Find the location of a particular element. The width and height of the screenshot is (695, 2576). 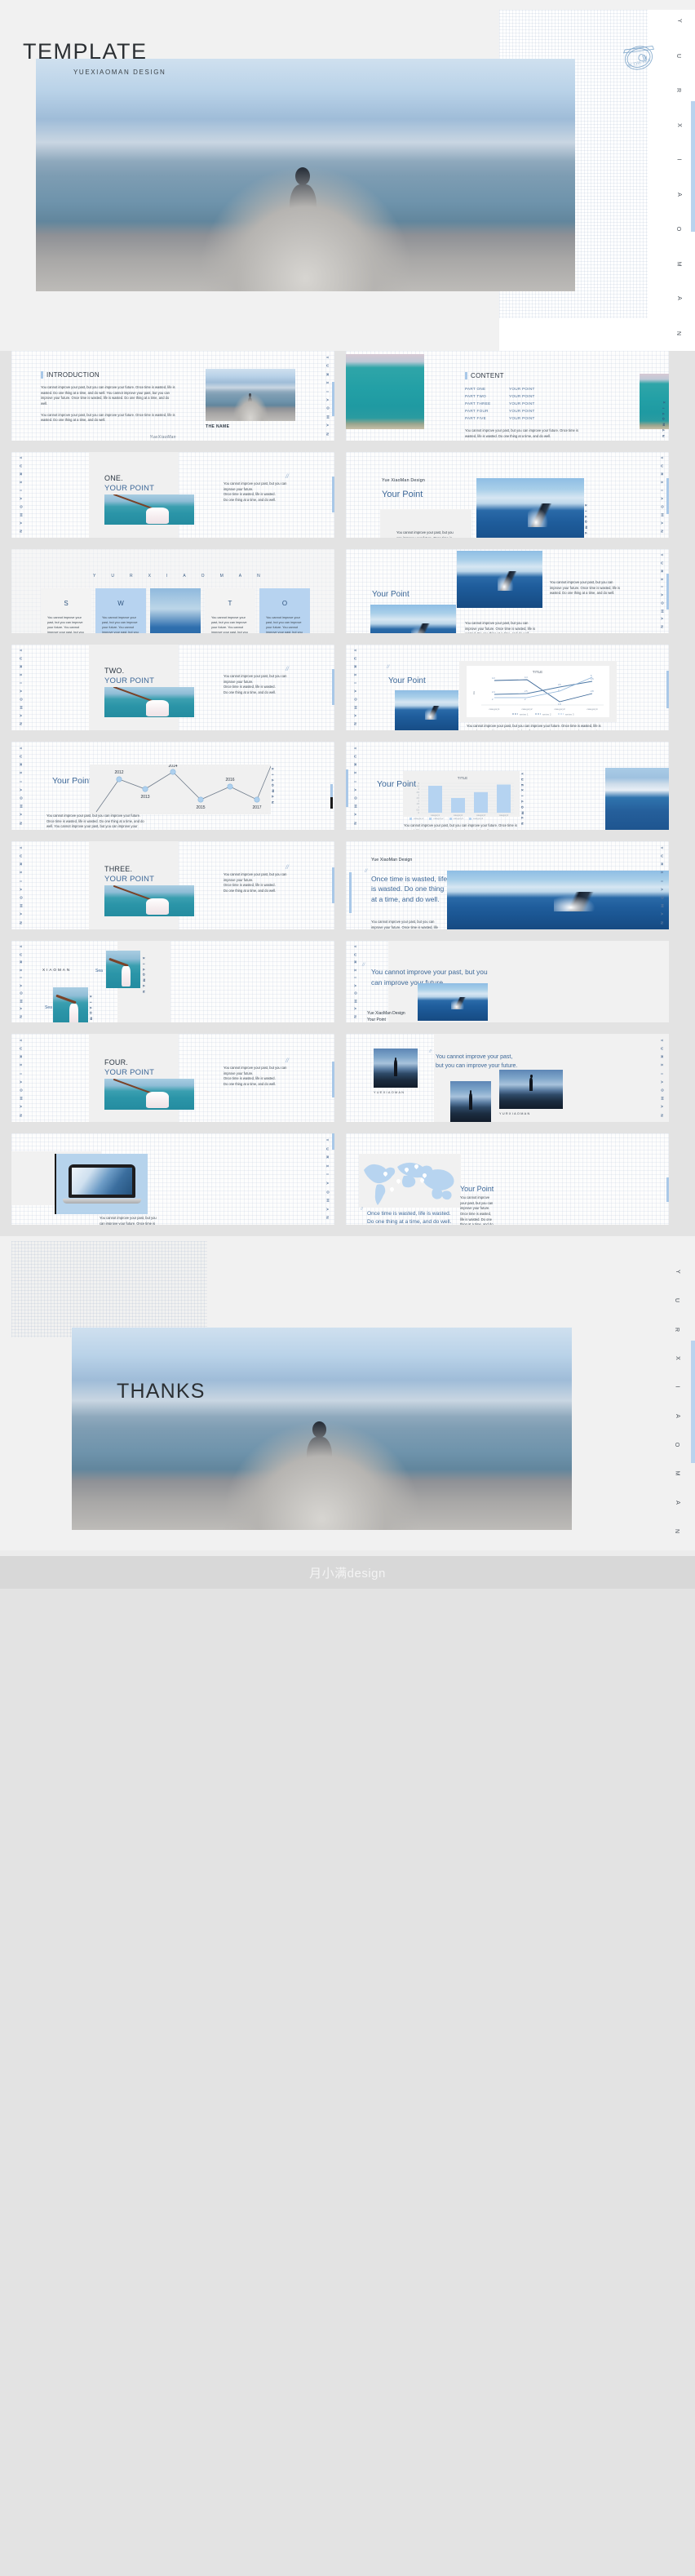

sea-card-photo is located at coordinates (70, 1004).